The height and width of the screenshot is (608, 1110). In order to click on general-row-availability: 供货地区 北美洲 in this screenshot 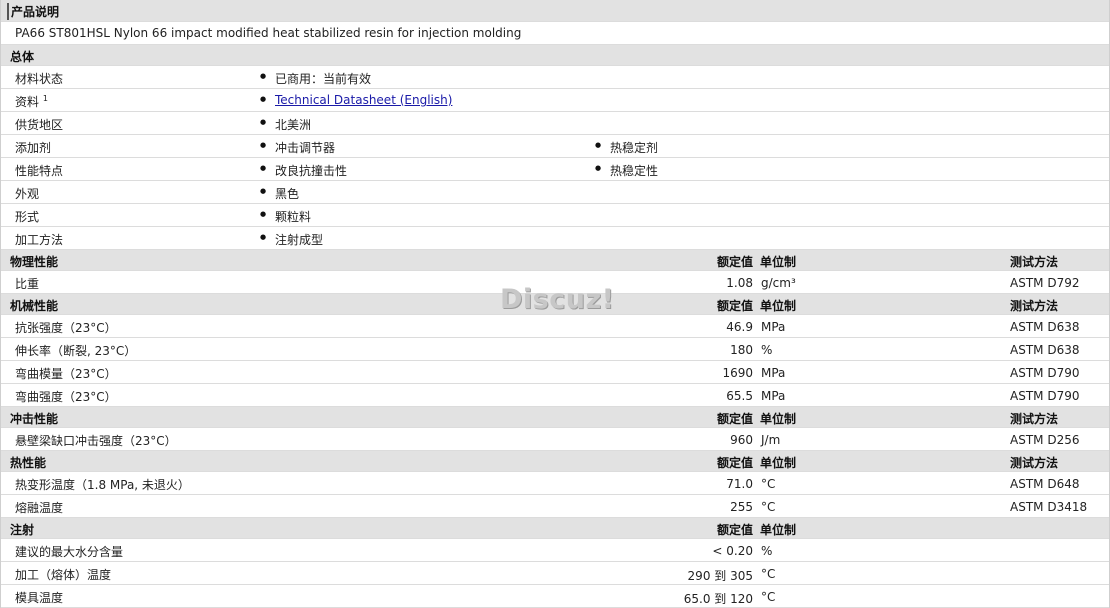, I will do `click(555, 123)`.